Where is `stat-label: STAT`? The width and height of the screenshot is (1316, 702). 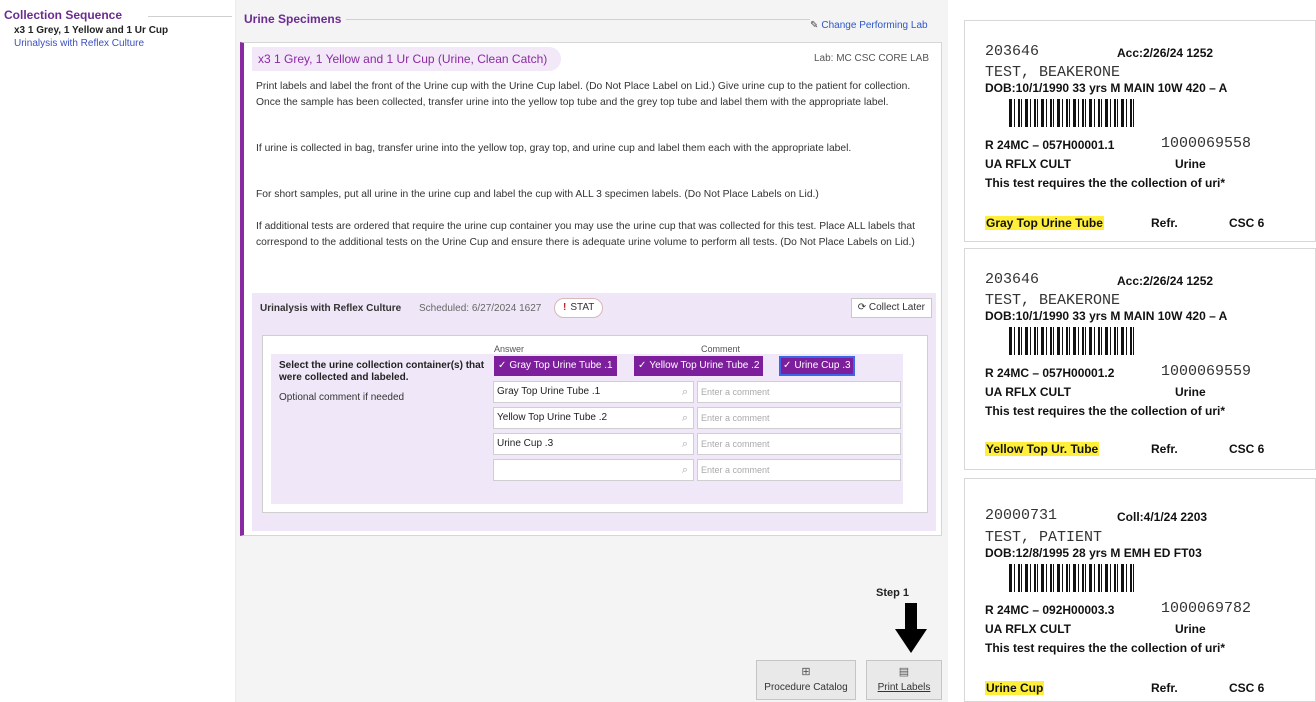
stat-label: STAT is located at coordinates (582, 307).